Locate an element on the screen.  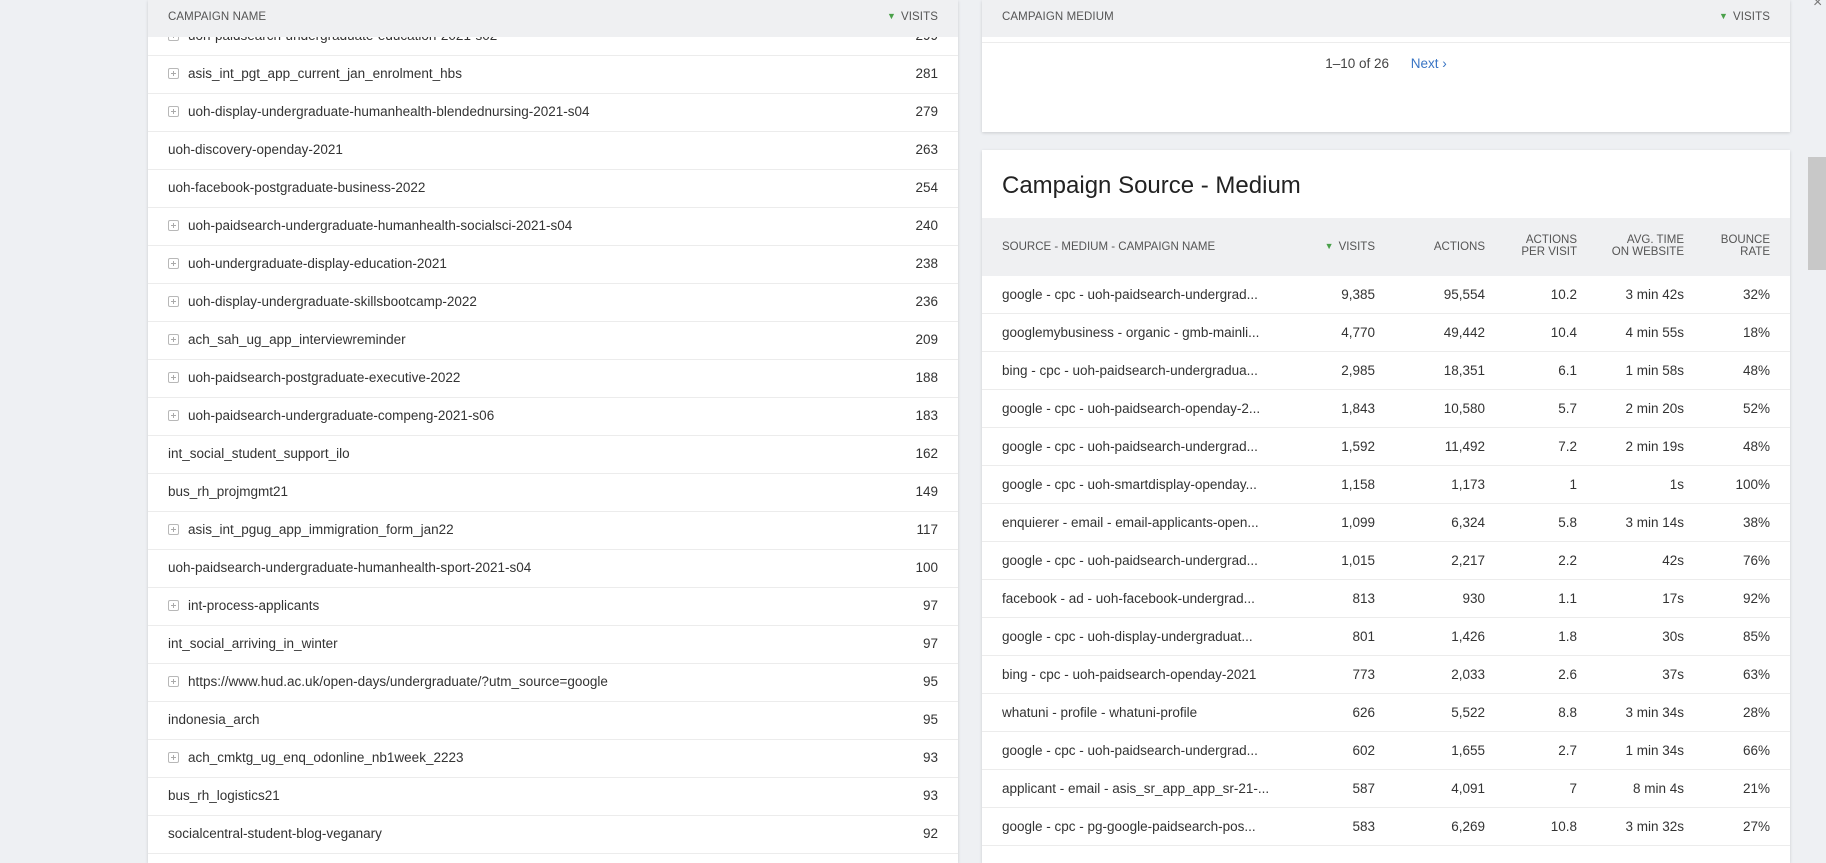
actions-per-visit-cell: 1.1 is located at coordinates (1567, 598).